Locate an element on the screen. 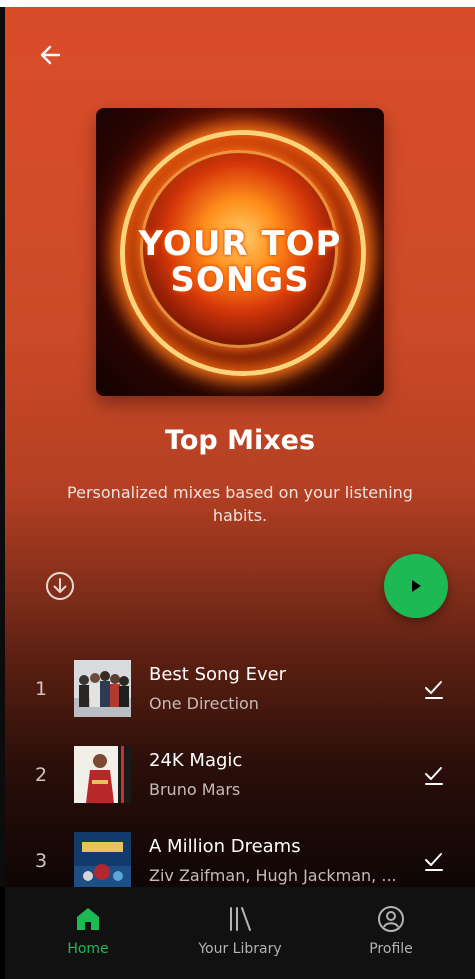 This screenshot has height=979, width=475. play-button is located at coordinates (416, 586).